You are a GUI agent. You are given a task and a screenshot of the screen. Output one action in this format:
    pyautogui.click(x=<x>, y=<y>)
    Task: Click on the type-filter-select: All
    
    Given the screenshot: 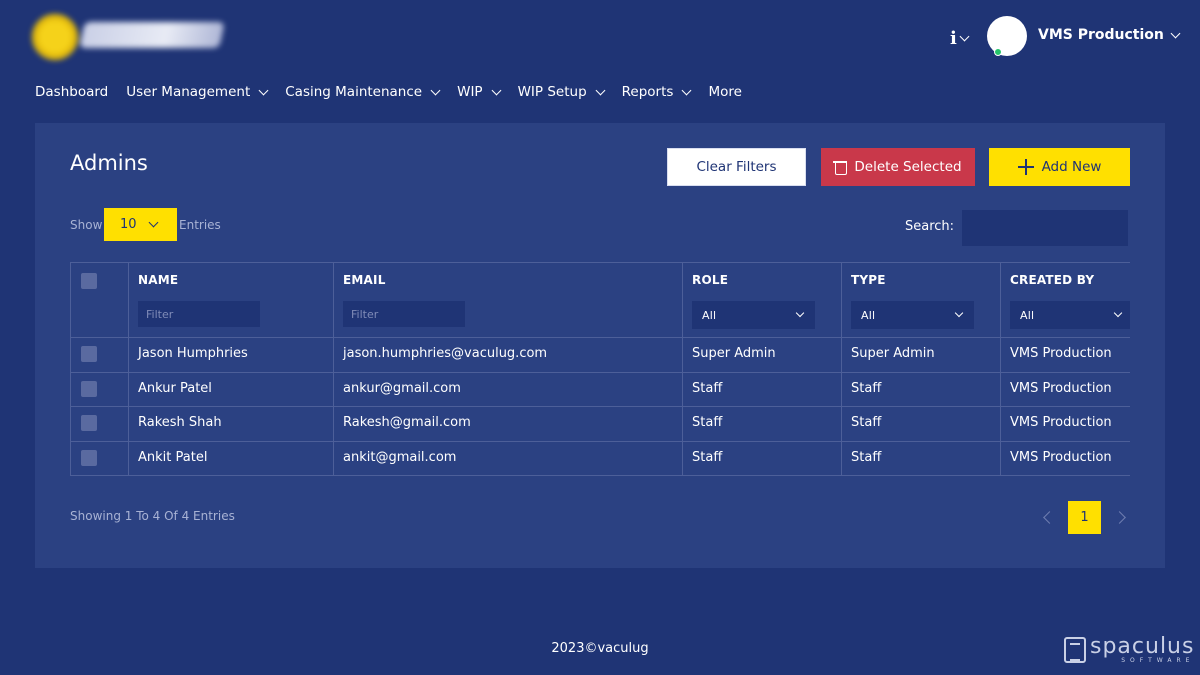 What is the action you would take?
    pyautogui.click(x=912, y=315)
    